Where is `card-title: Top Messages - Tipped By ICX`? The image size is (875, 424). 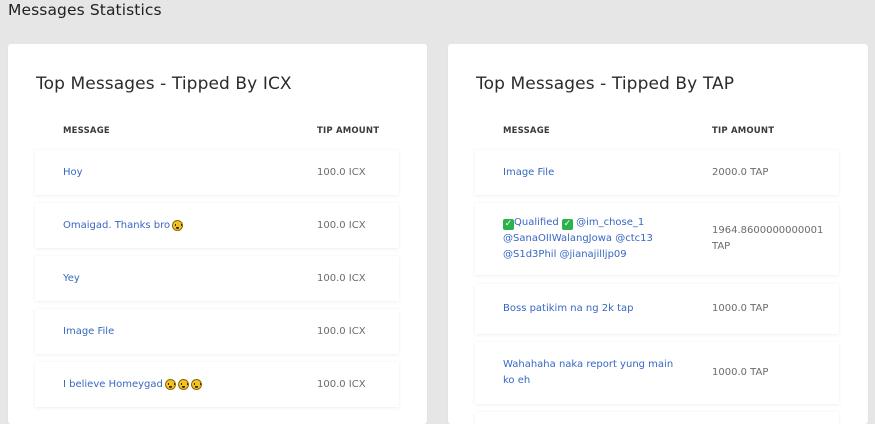
card-title: Top Messages - Tipped By ICX is located at coordinates (164, 84).